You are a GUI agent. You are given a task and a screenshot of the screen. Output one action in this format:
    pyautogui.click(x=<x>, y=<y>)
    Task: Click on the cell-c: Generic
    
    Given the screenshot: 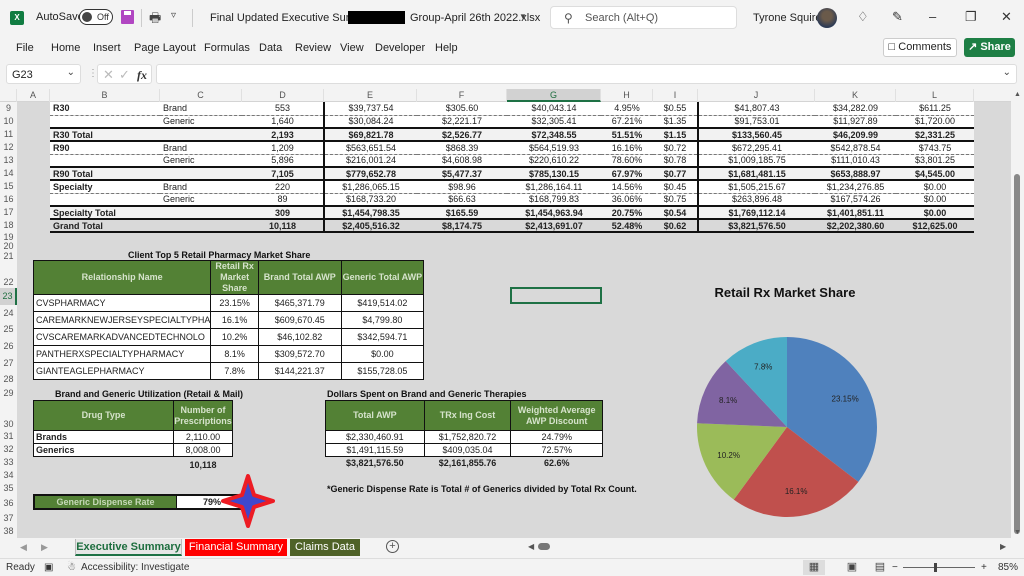 What is the action you would take?
    pyautogui.click(x=201, y=161)
    